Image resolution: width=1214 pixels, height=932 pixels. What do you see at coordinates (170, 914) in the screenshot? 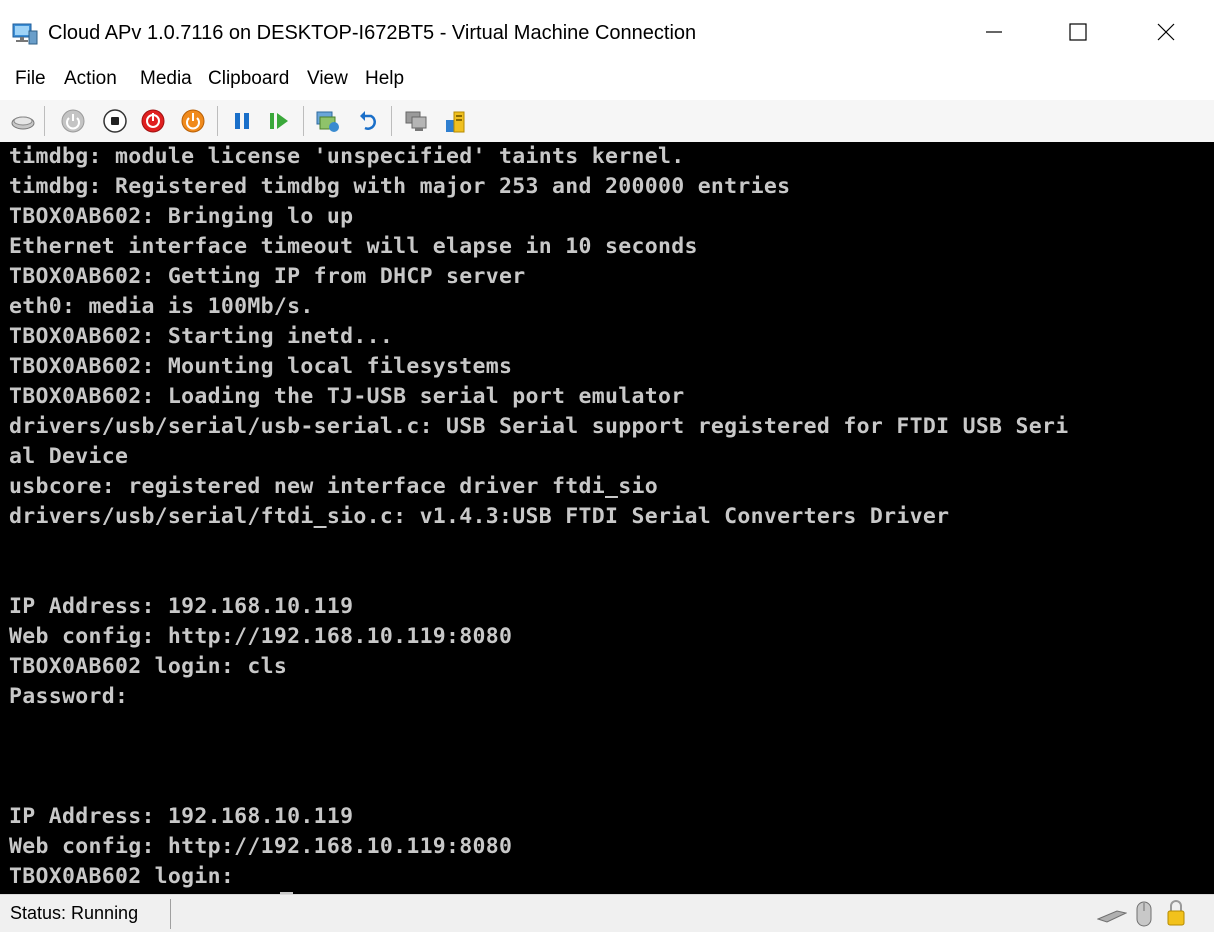
I see `status-divider` at bounding box center [170, 914].